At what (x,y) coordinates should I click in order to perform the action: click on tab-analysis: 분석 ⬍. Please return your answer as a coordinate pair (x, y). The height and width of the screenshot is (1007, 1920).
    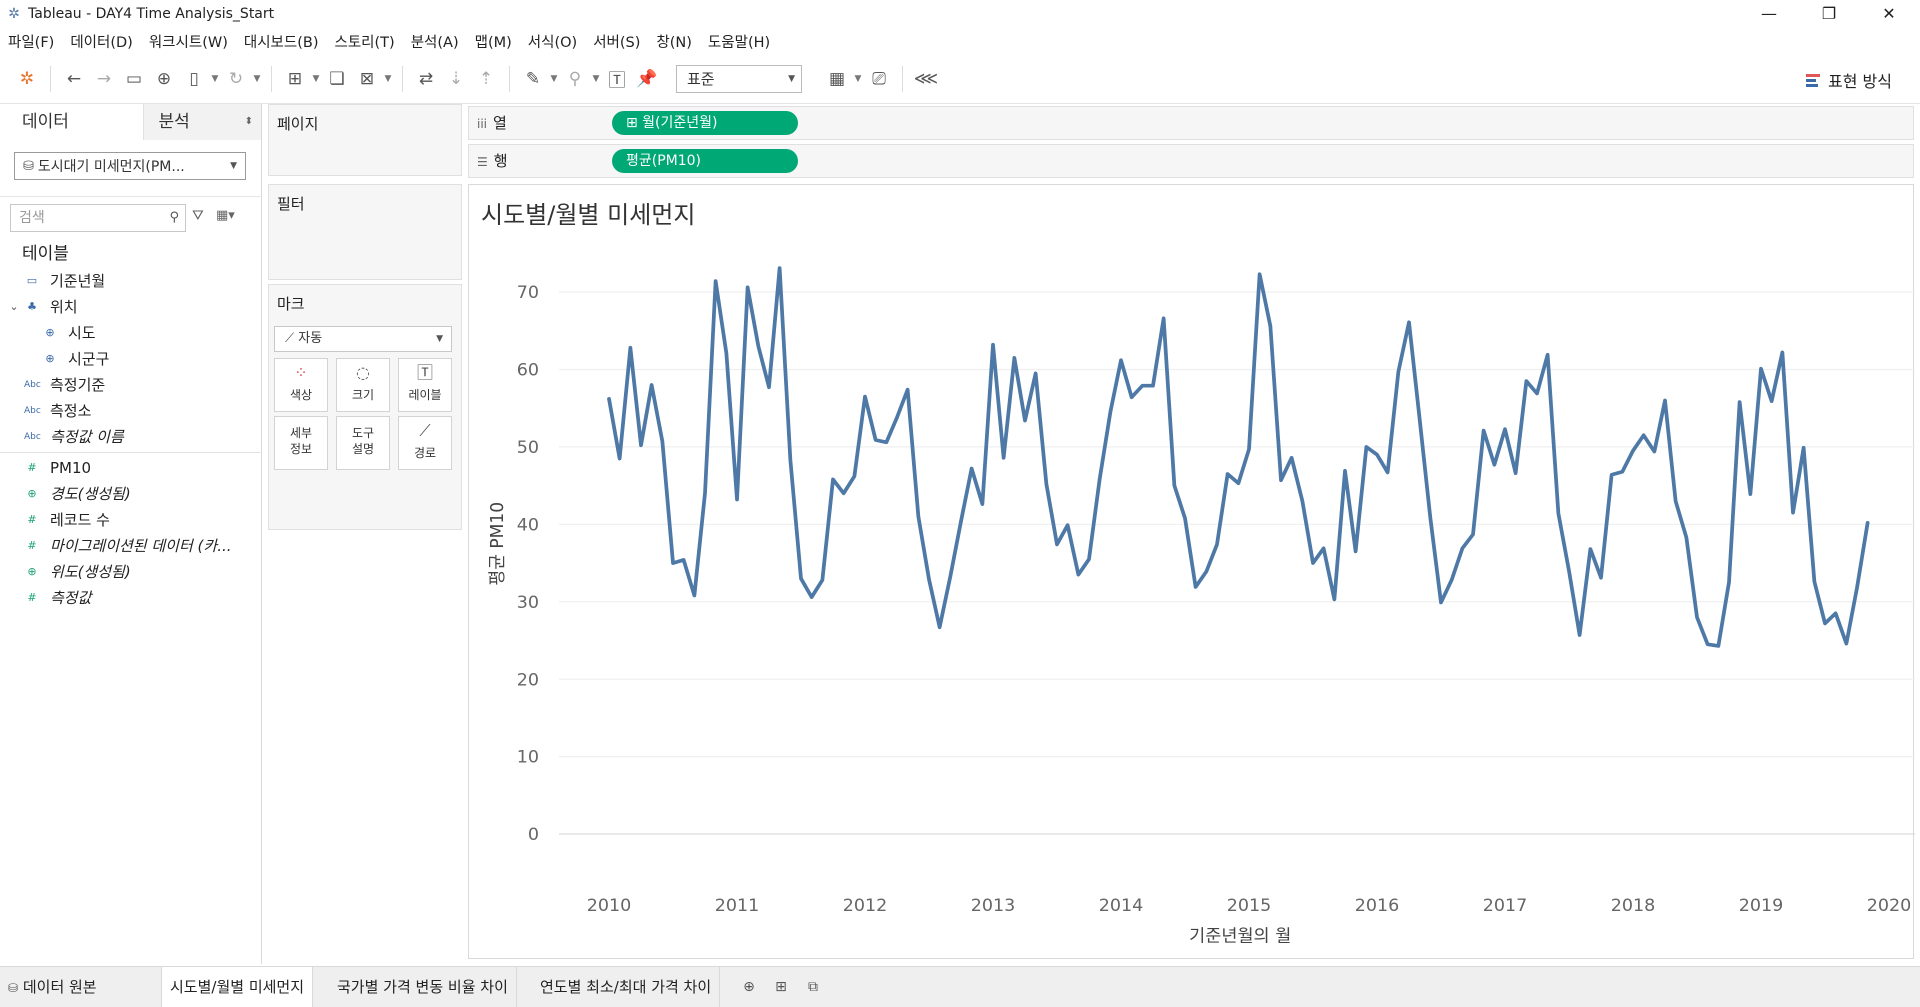
    Looking at the image, I should click on (202, 122).